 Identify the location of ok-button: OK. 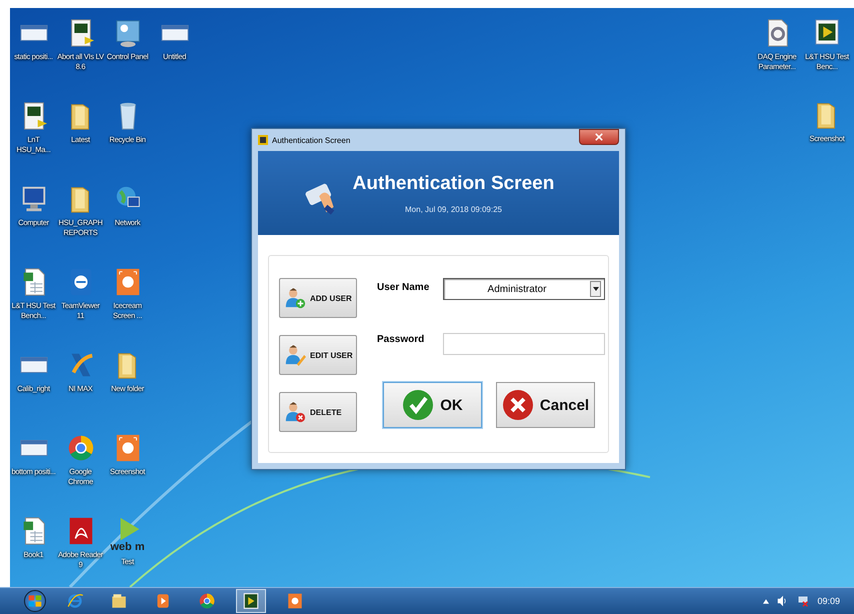
(432, 405).